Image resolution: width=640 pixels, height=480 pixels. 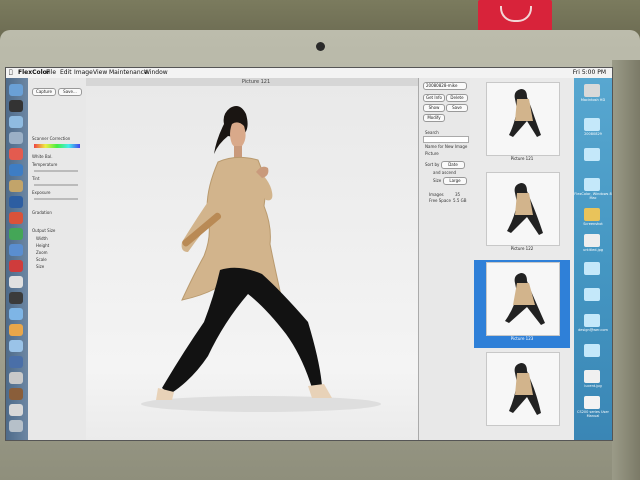 I want to click on photoshop-icon, so click(x=16, y=202).